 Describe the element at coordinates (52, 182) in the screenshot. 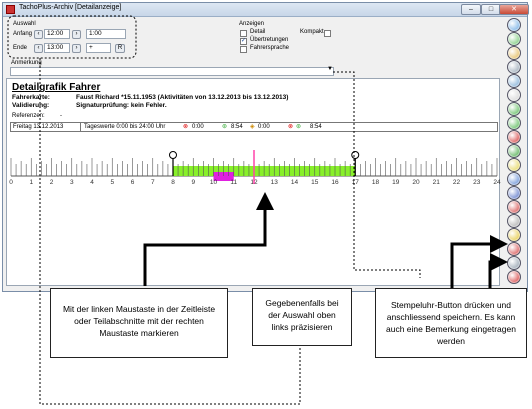

I see `hour-label-2: 2` at that location.